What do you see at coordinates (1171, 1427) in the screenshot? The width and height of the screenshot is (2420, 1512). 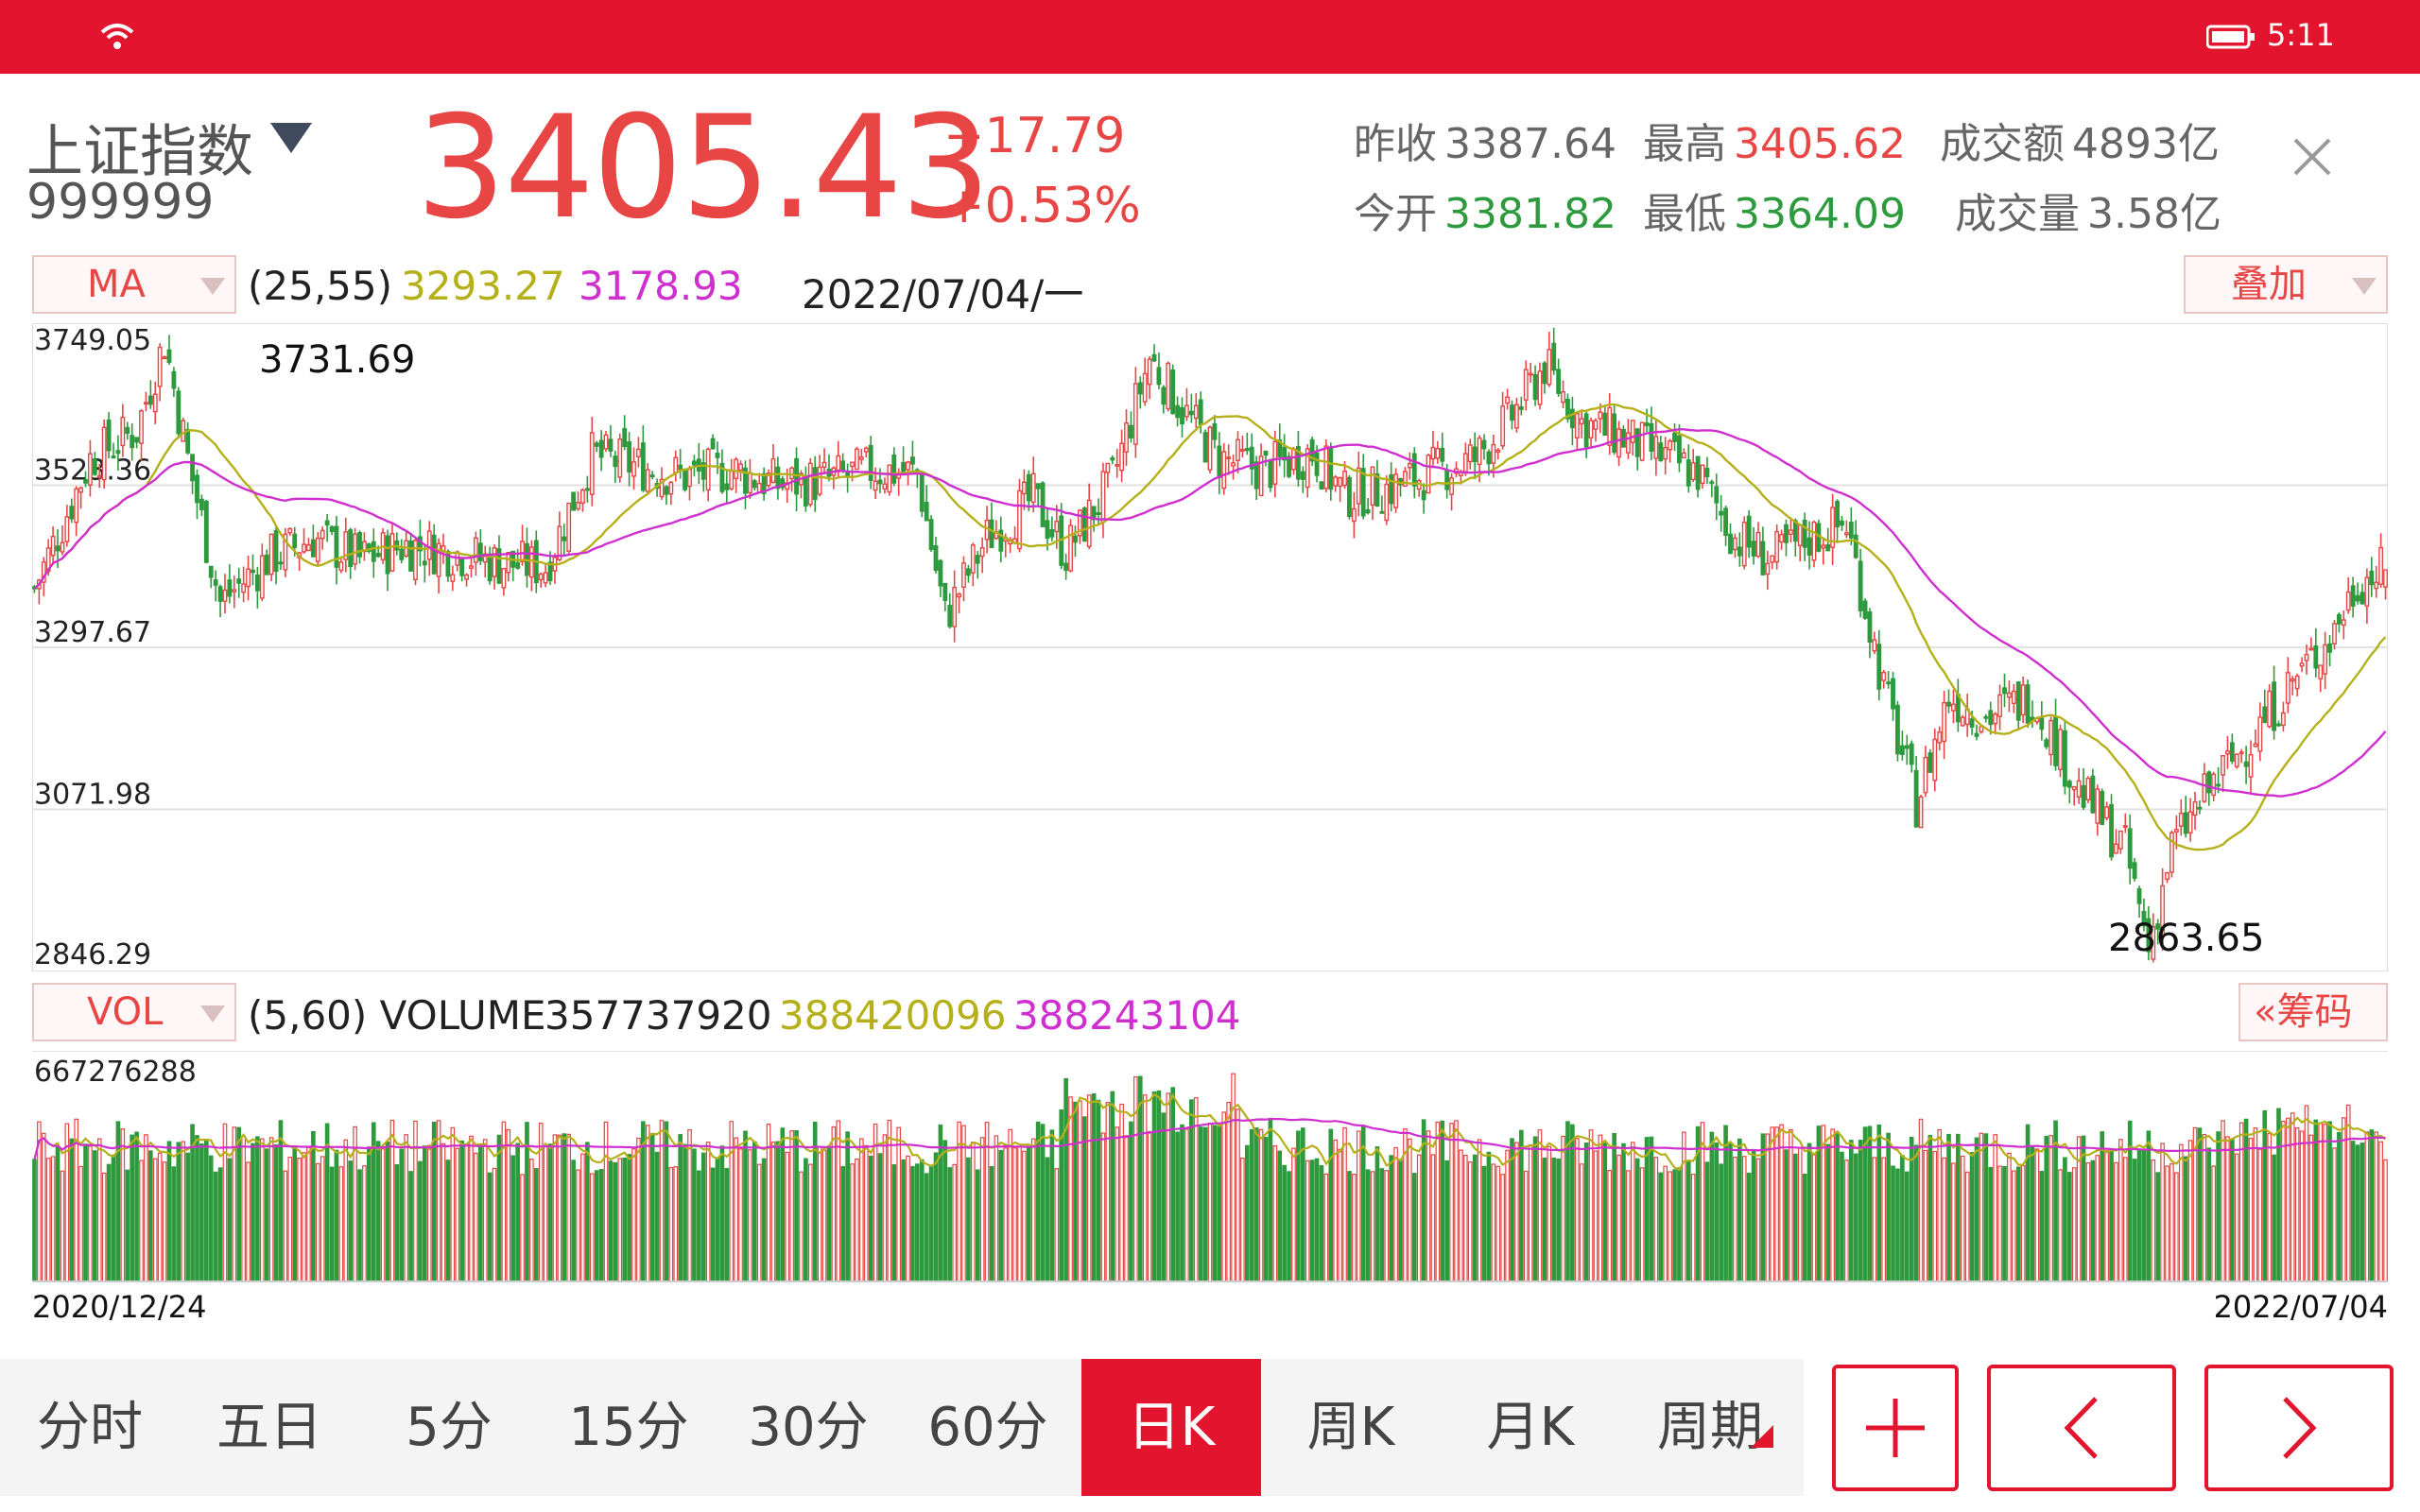 I see `tab-daily-k: 日K` at bounding box center [1171, 1427].